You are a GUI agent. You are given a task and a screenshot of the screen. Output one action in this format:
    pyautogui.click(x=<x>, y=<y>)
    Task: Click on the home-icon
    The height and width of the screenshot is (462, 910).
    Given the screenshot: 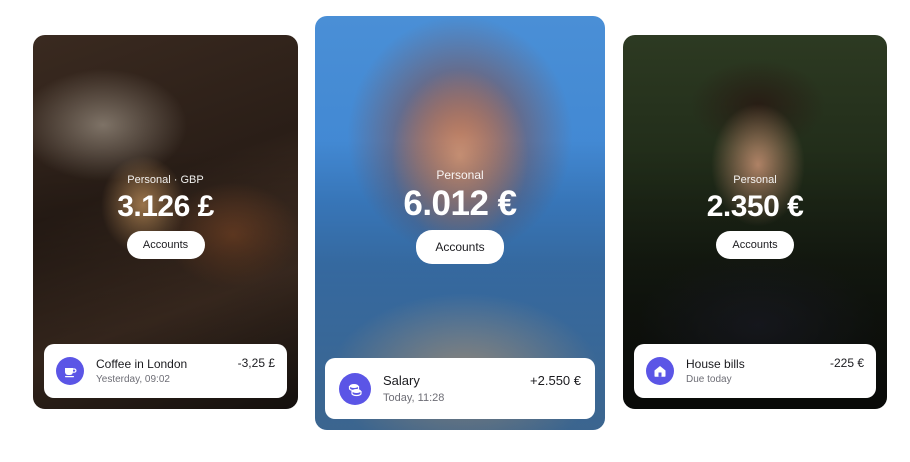 What is the action you would take?
    pyautogui.click(x=660, y=371)
    